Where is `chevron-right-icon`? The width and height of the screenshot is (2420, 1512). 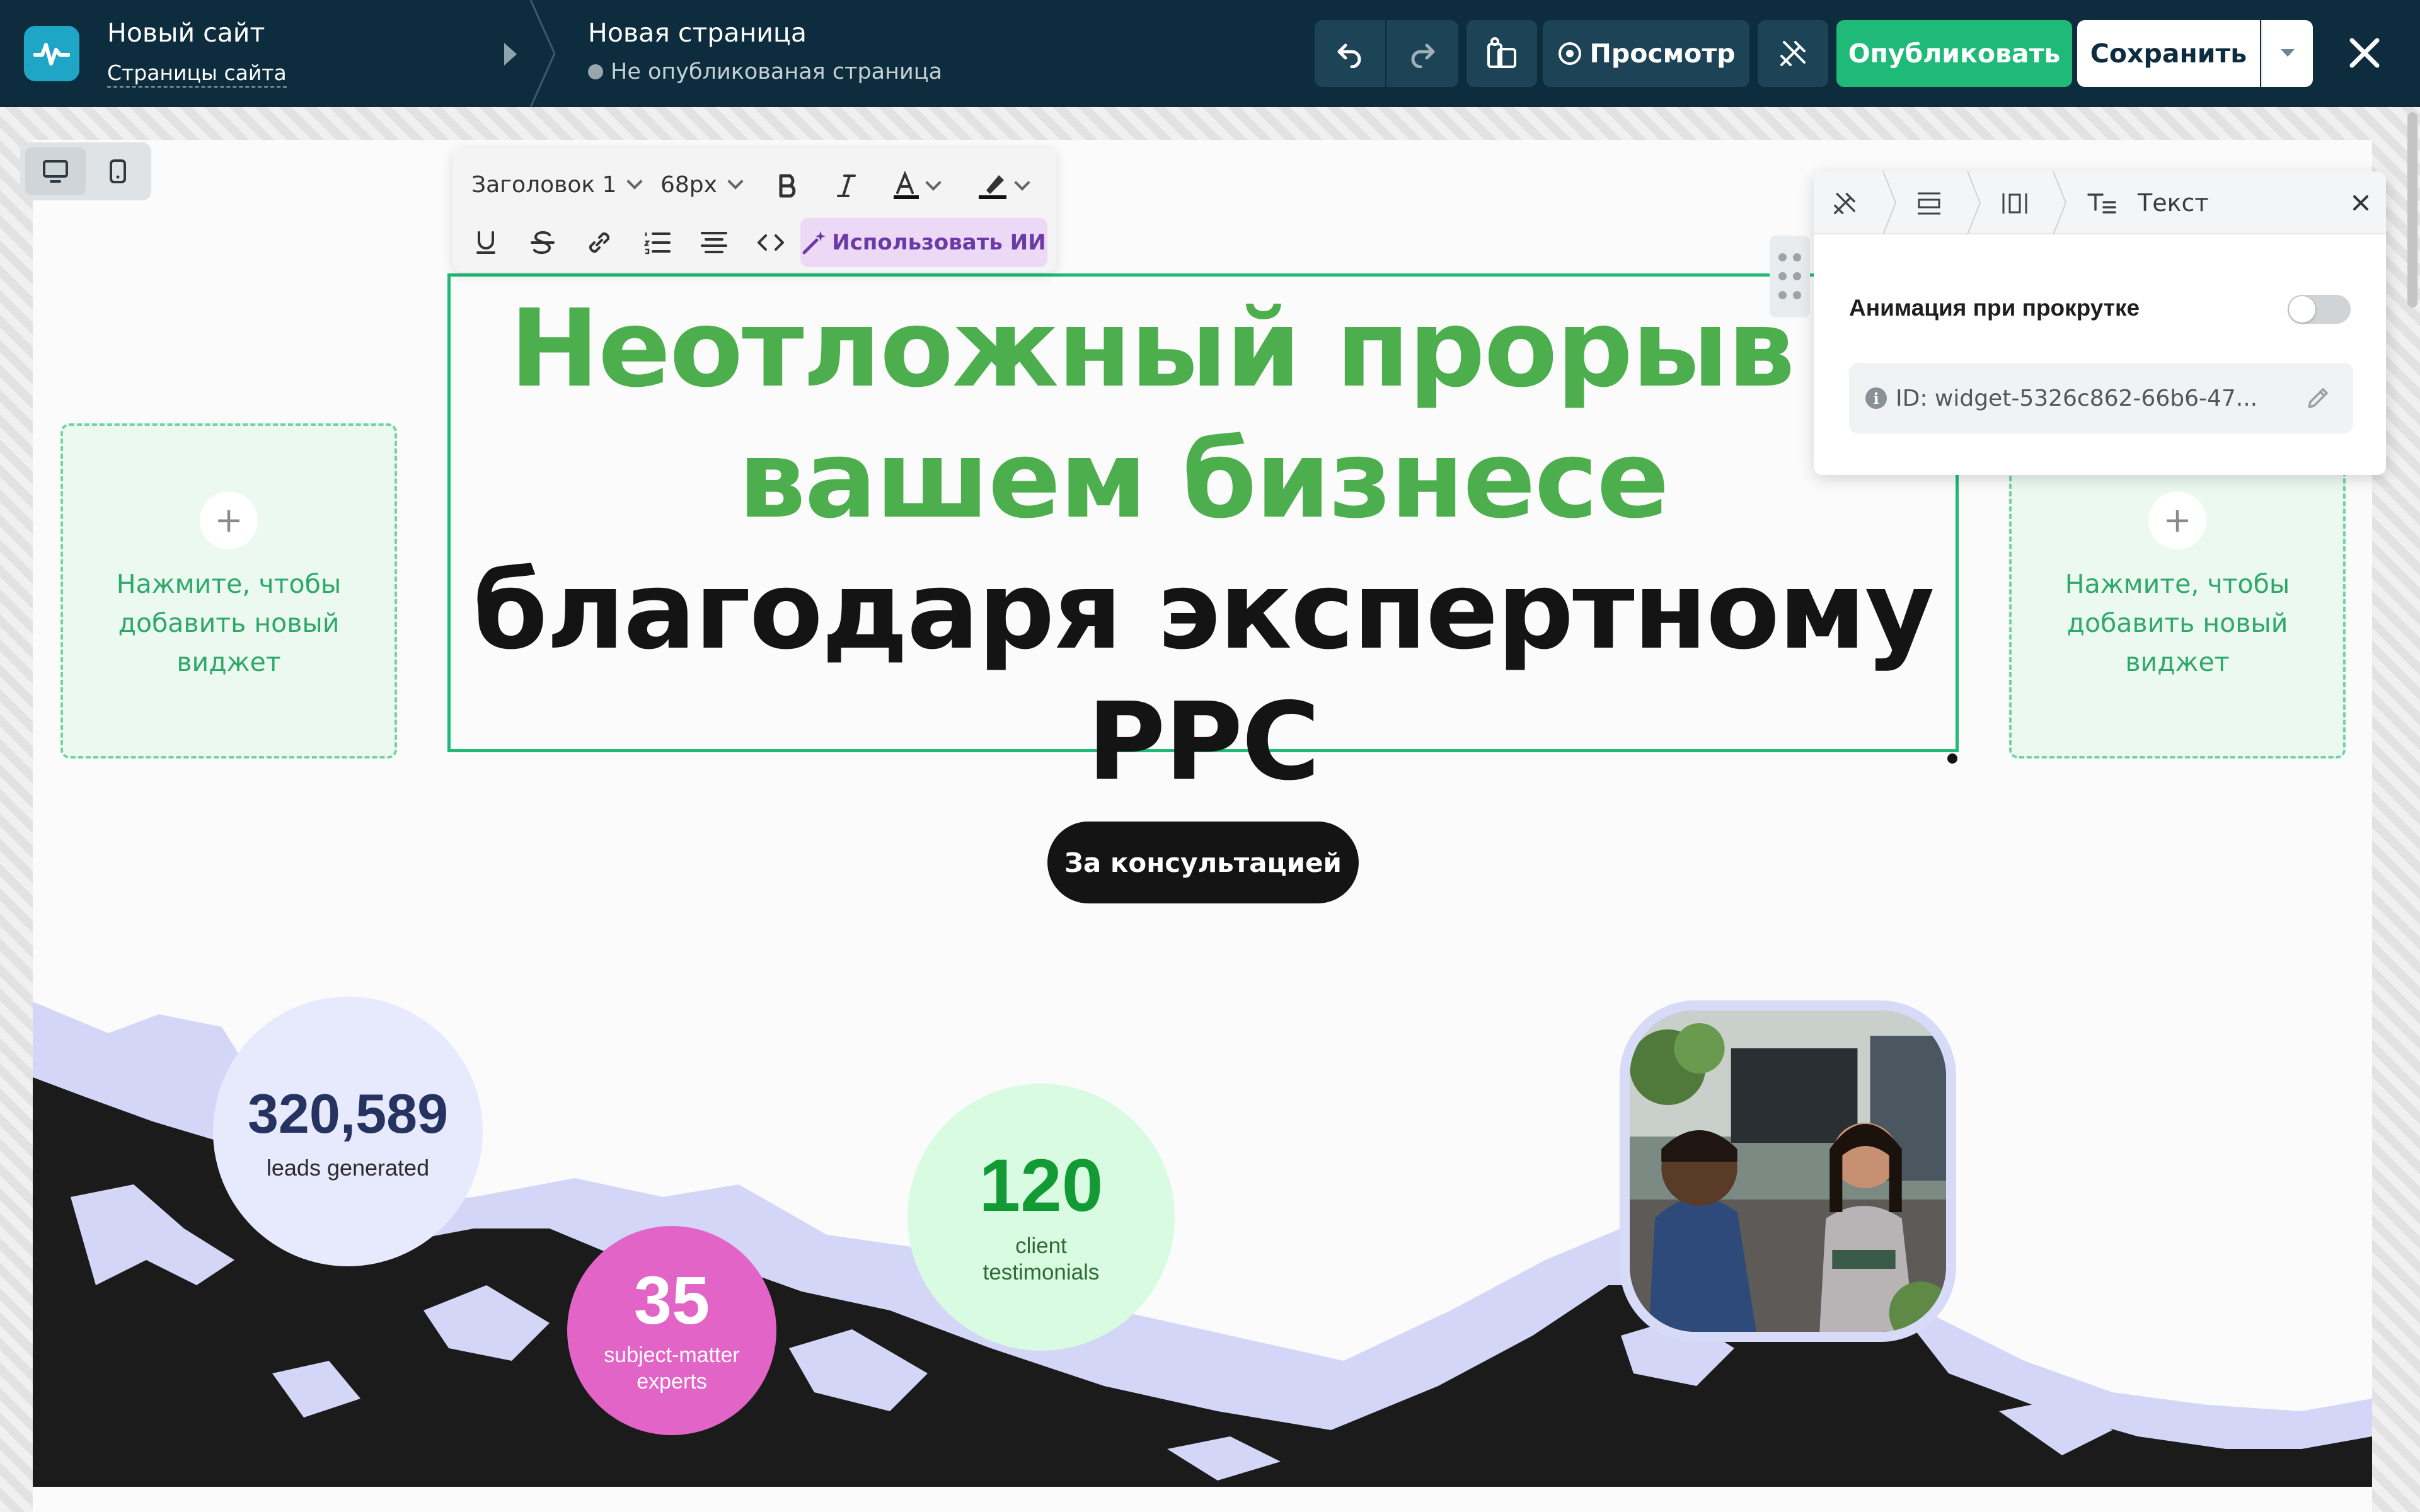 chevron-right-icon is located at coordinates (511, 54).